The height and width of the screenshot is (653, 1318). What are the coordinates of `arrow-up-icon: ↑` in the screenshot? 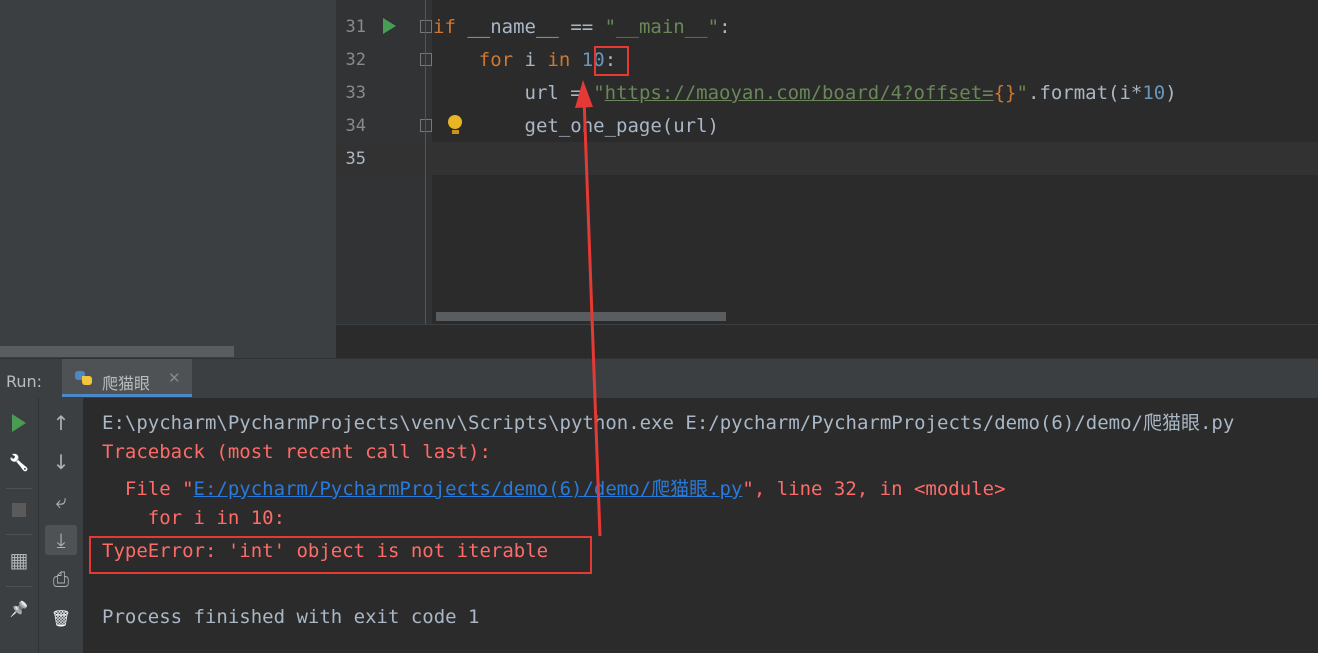 It's located at (61, 423).